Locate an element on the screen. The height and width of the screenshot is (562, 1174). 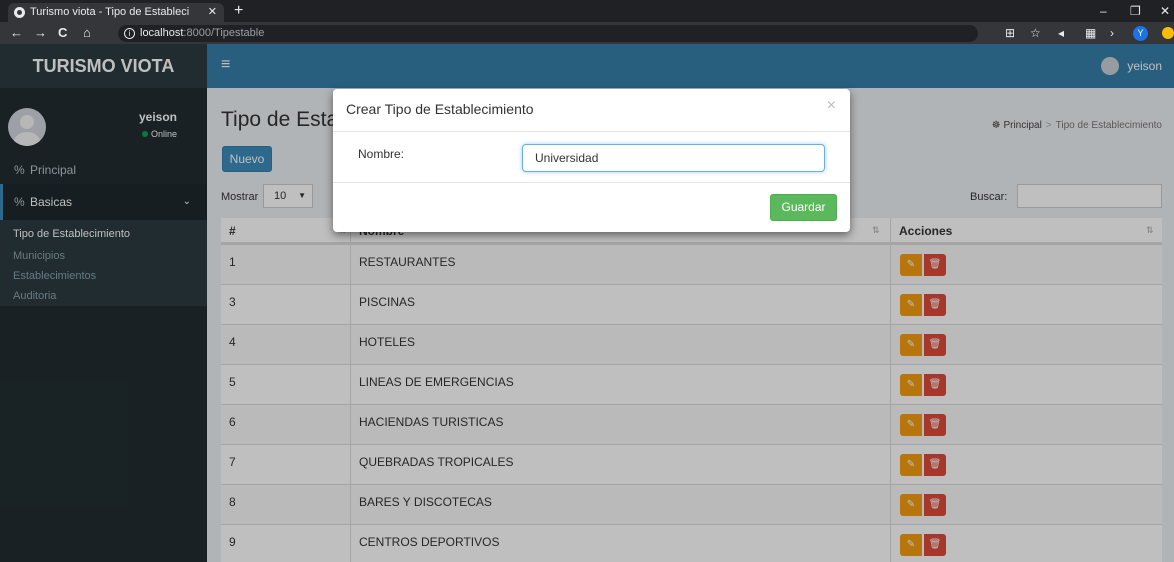
home-icon: ⌂ is located at coordinates (87, 33).